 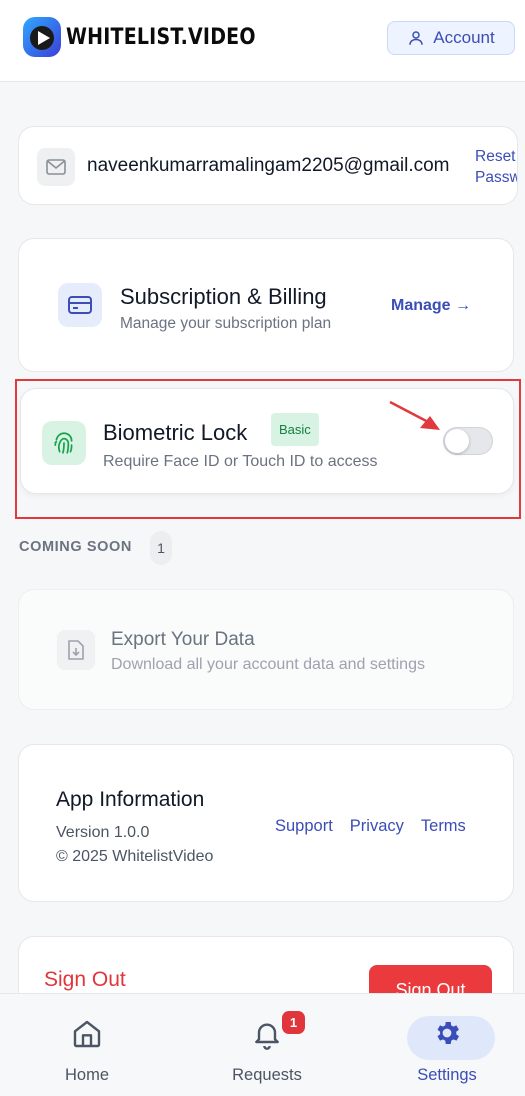 I want to click on app-info-links: Support Privacy Terms, so click(x=370, y=826).